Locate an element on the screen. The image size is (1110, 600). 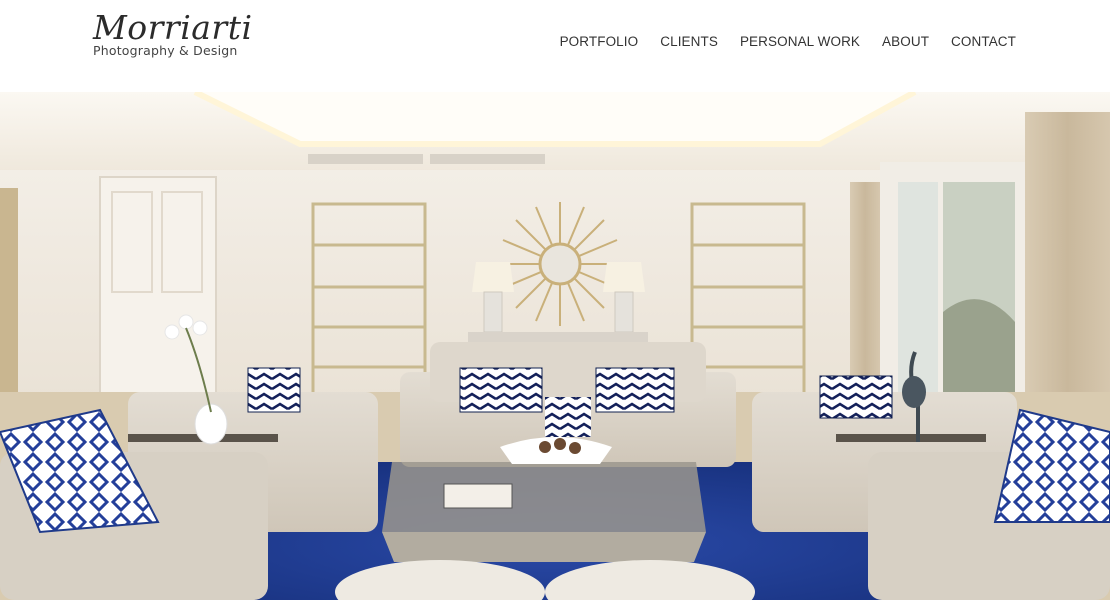
nav-portfolio: PORTFOLIO is located at coordinates (599, 41).